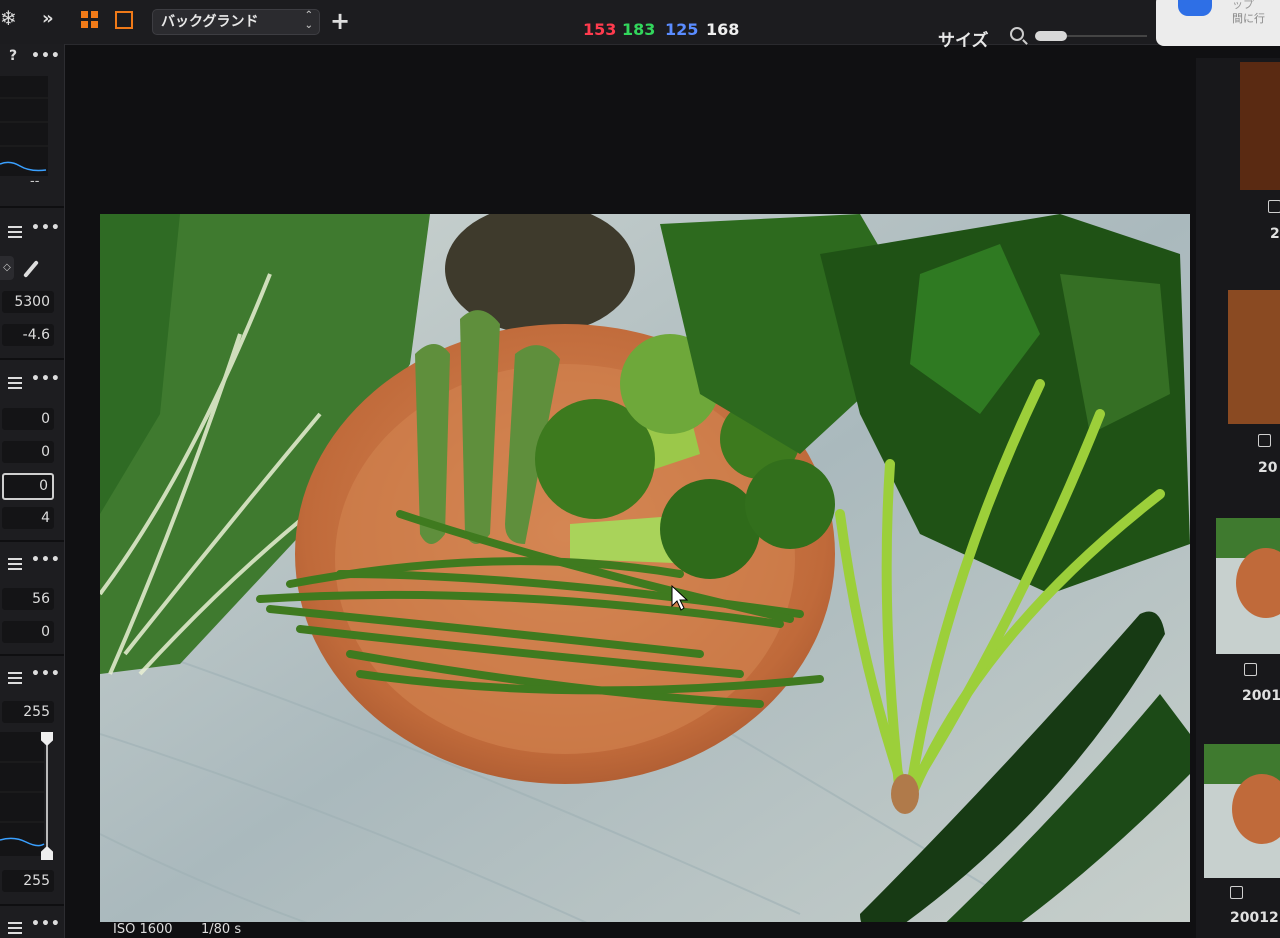  What do you see at coordinates (15, 929) in the screenshot?
I see `next-panel-drag-icon` at bounding box center [15, 929].